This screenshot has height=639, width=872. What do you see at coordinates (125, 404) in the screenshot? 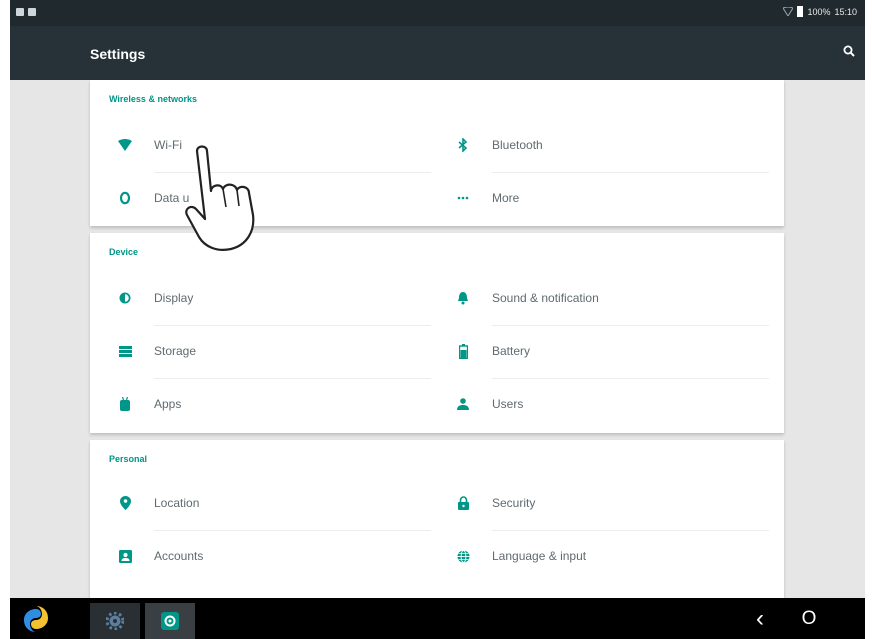
I see `apps-icon` at bounding box center [125, 404].